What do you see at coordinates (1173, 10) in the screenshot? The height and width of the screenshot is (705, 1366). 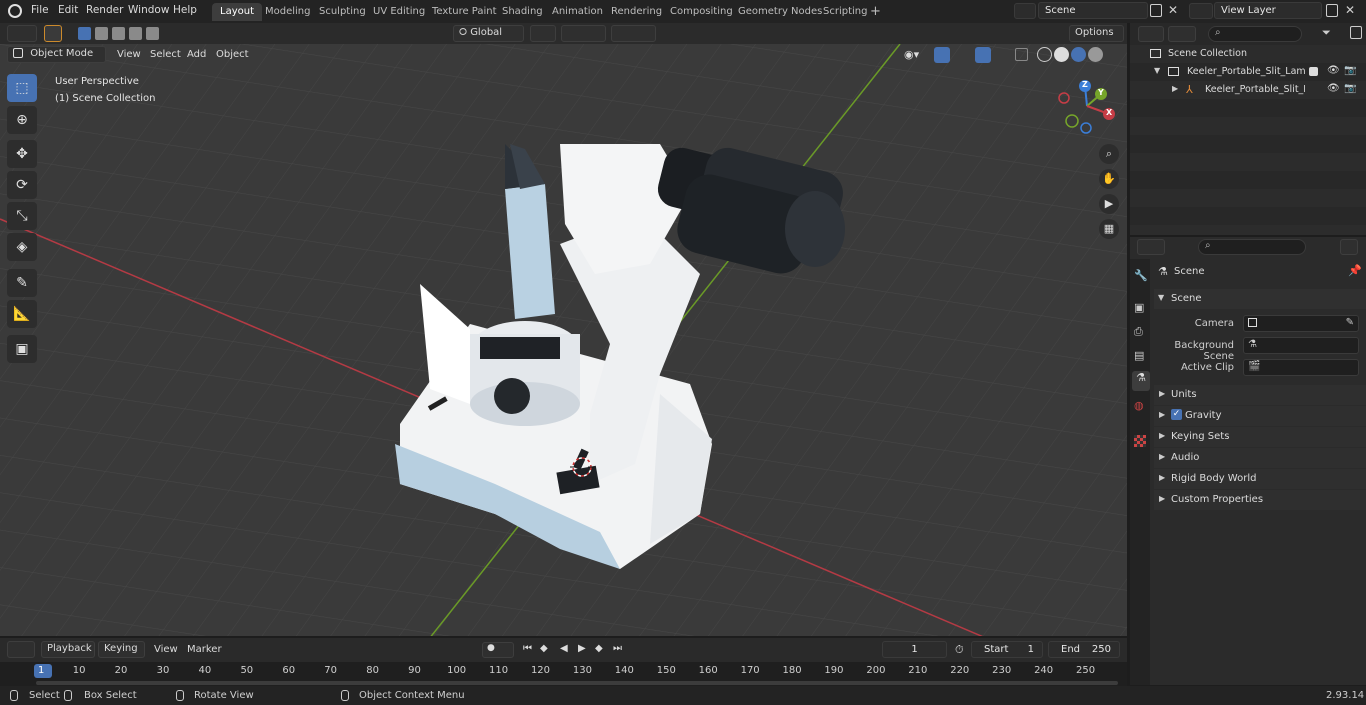 I see `delete-scene-icon: ✕` at bounding box center [1173, 10].